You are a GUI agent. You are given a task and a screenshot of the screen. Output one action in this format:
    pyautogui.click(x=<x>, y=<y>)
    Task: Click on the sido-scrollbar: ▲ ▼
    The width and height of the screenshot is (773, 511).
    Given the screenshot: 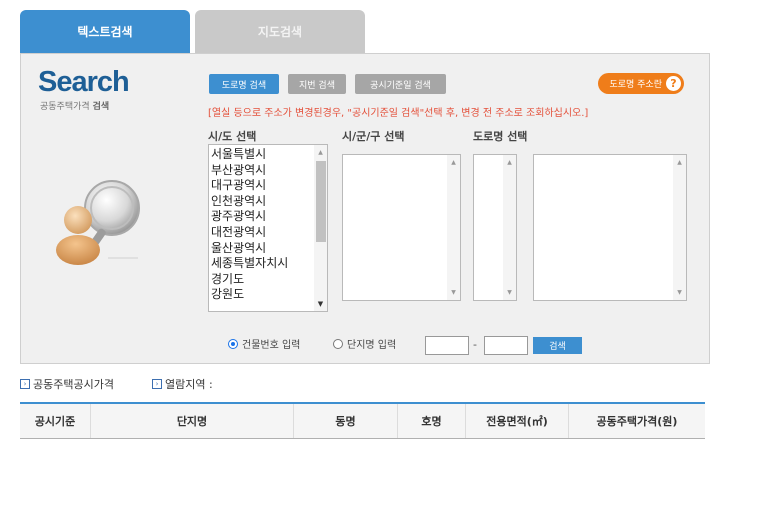 What is the action you would take?
    pyautogui.click(x=320, y=228)
    